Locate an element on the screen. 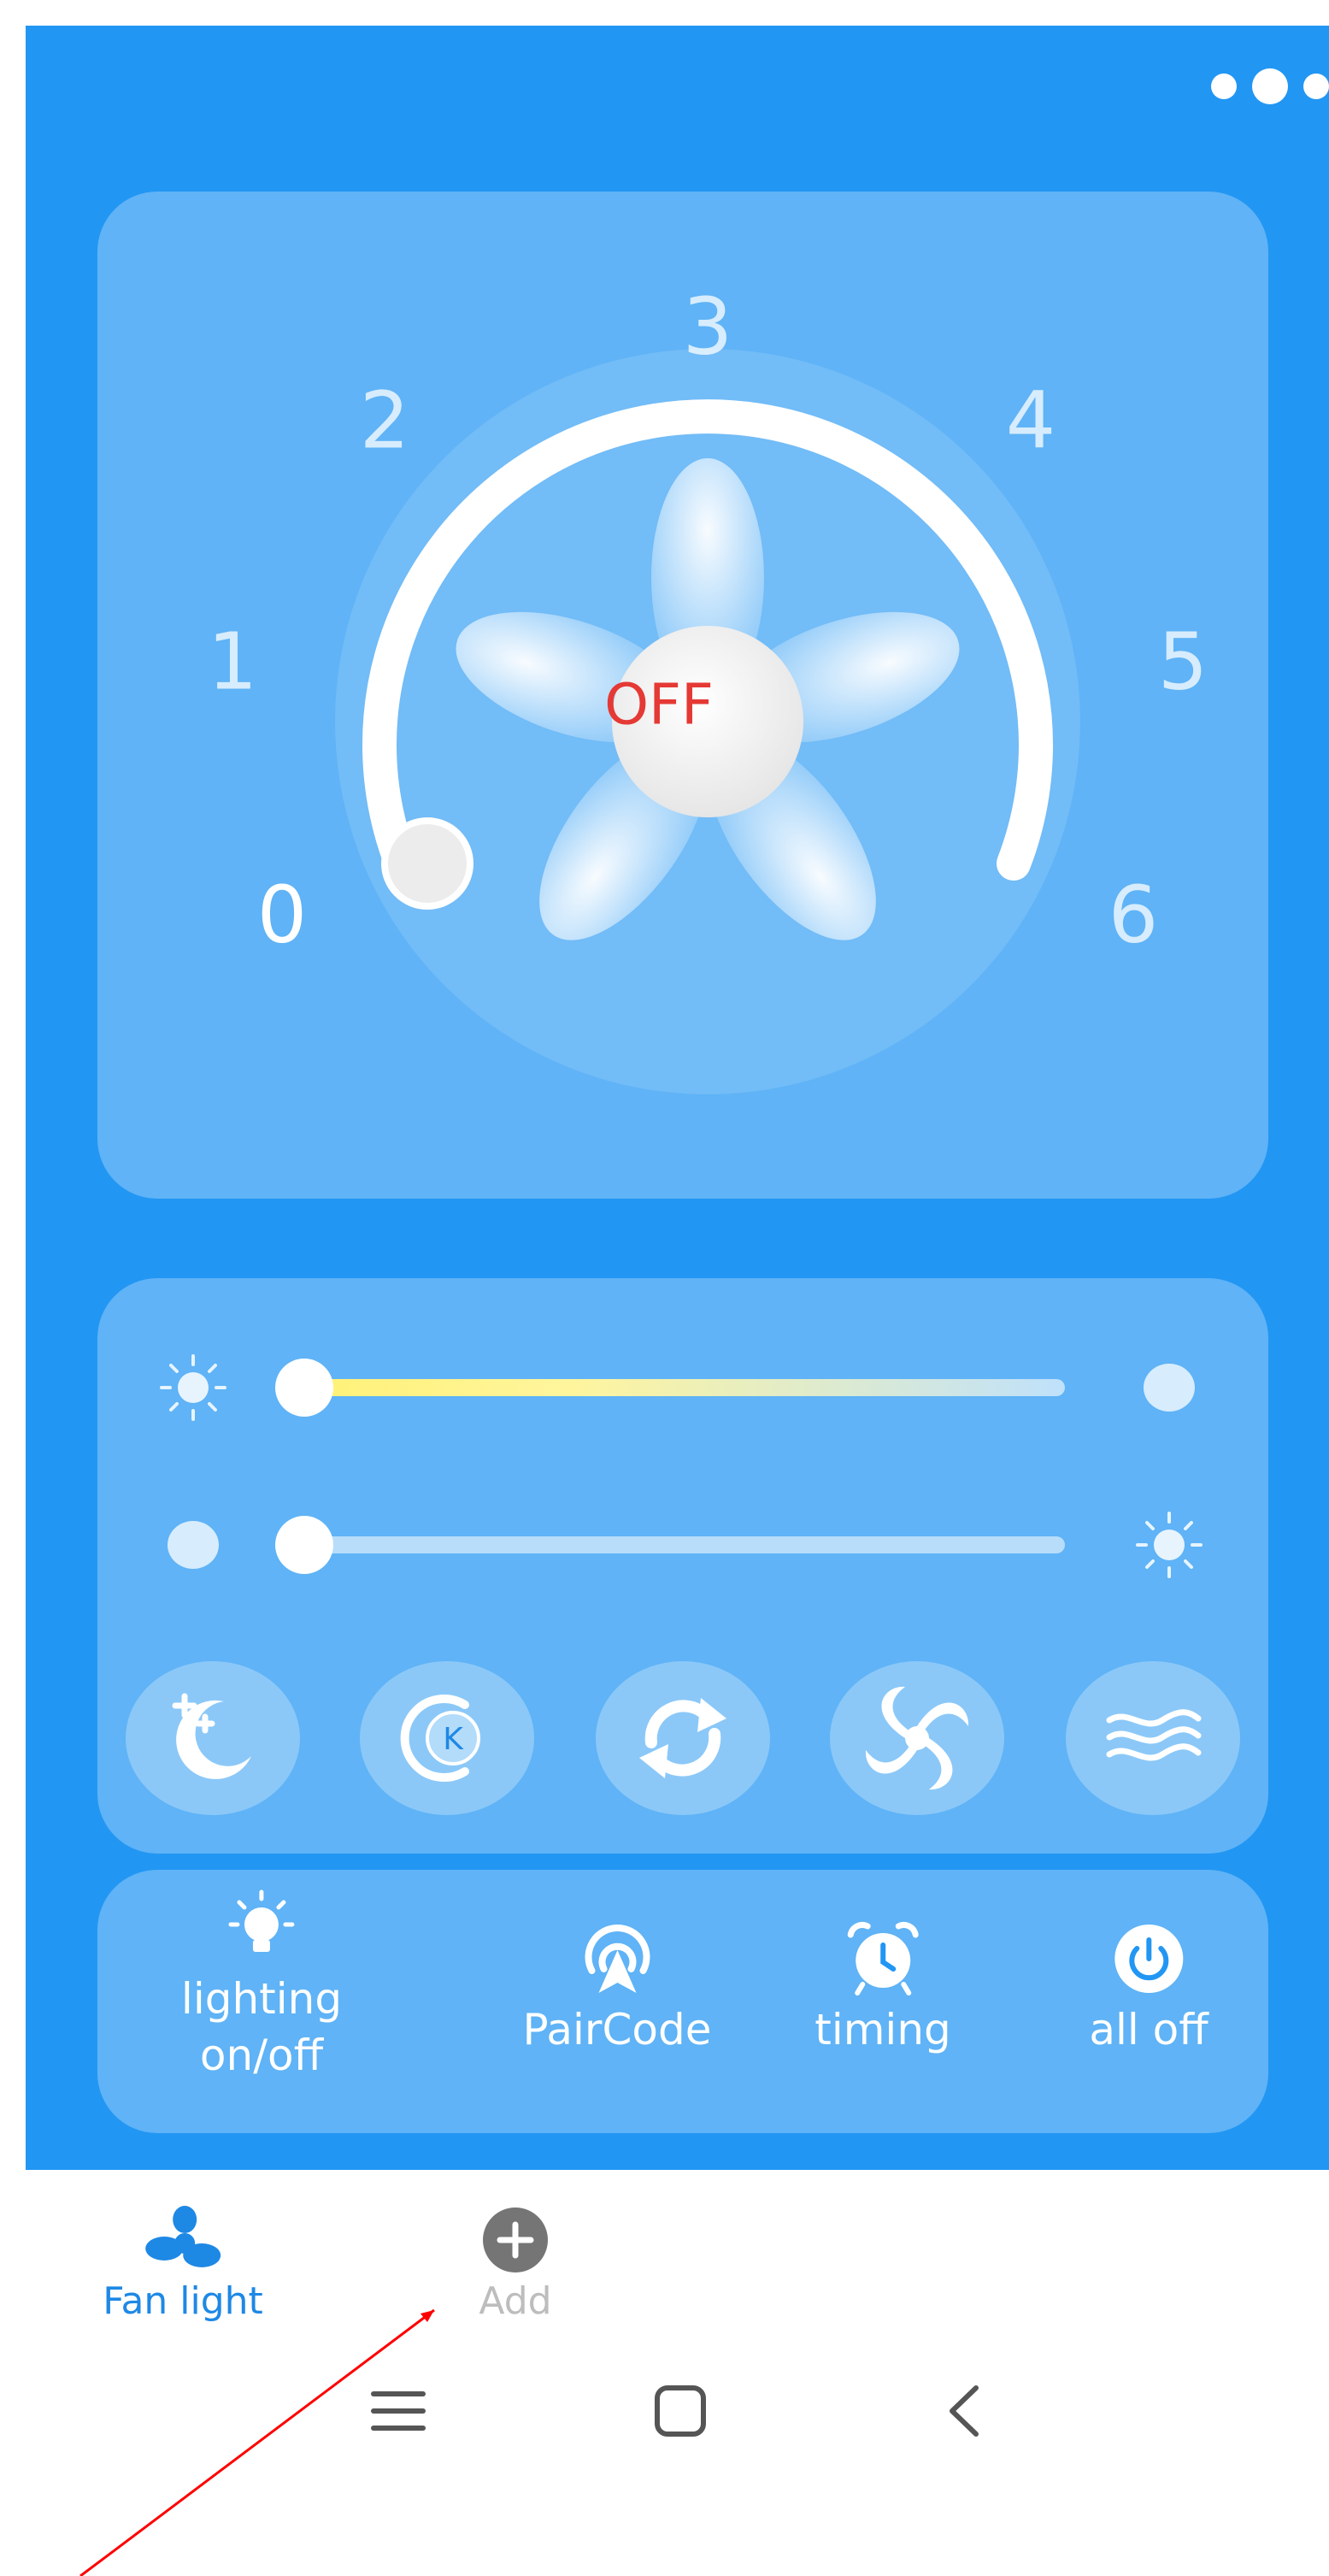 The height and width of the screenshot is (2576, 1329). paircode-button: PairCode is located at coordinates (617, 1988).